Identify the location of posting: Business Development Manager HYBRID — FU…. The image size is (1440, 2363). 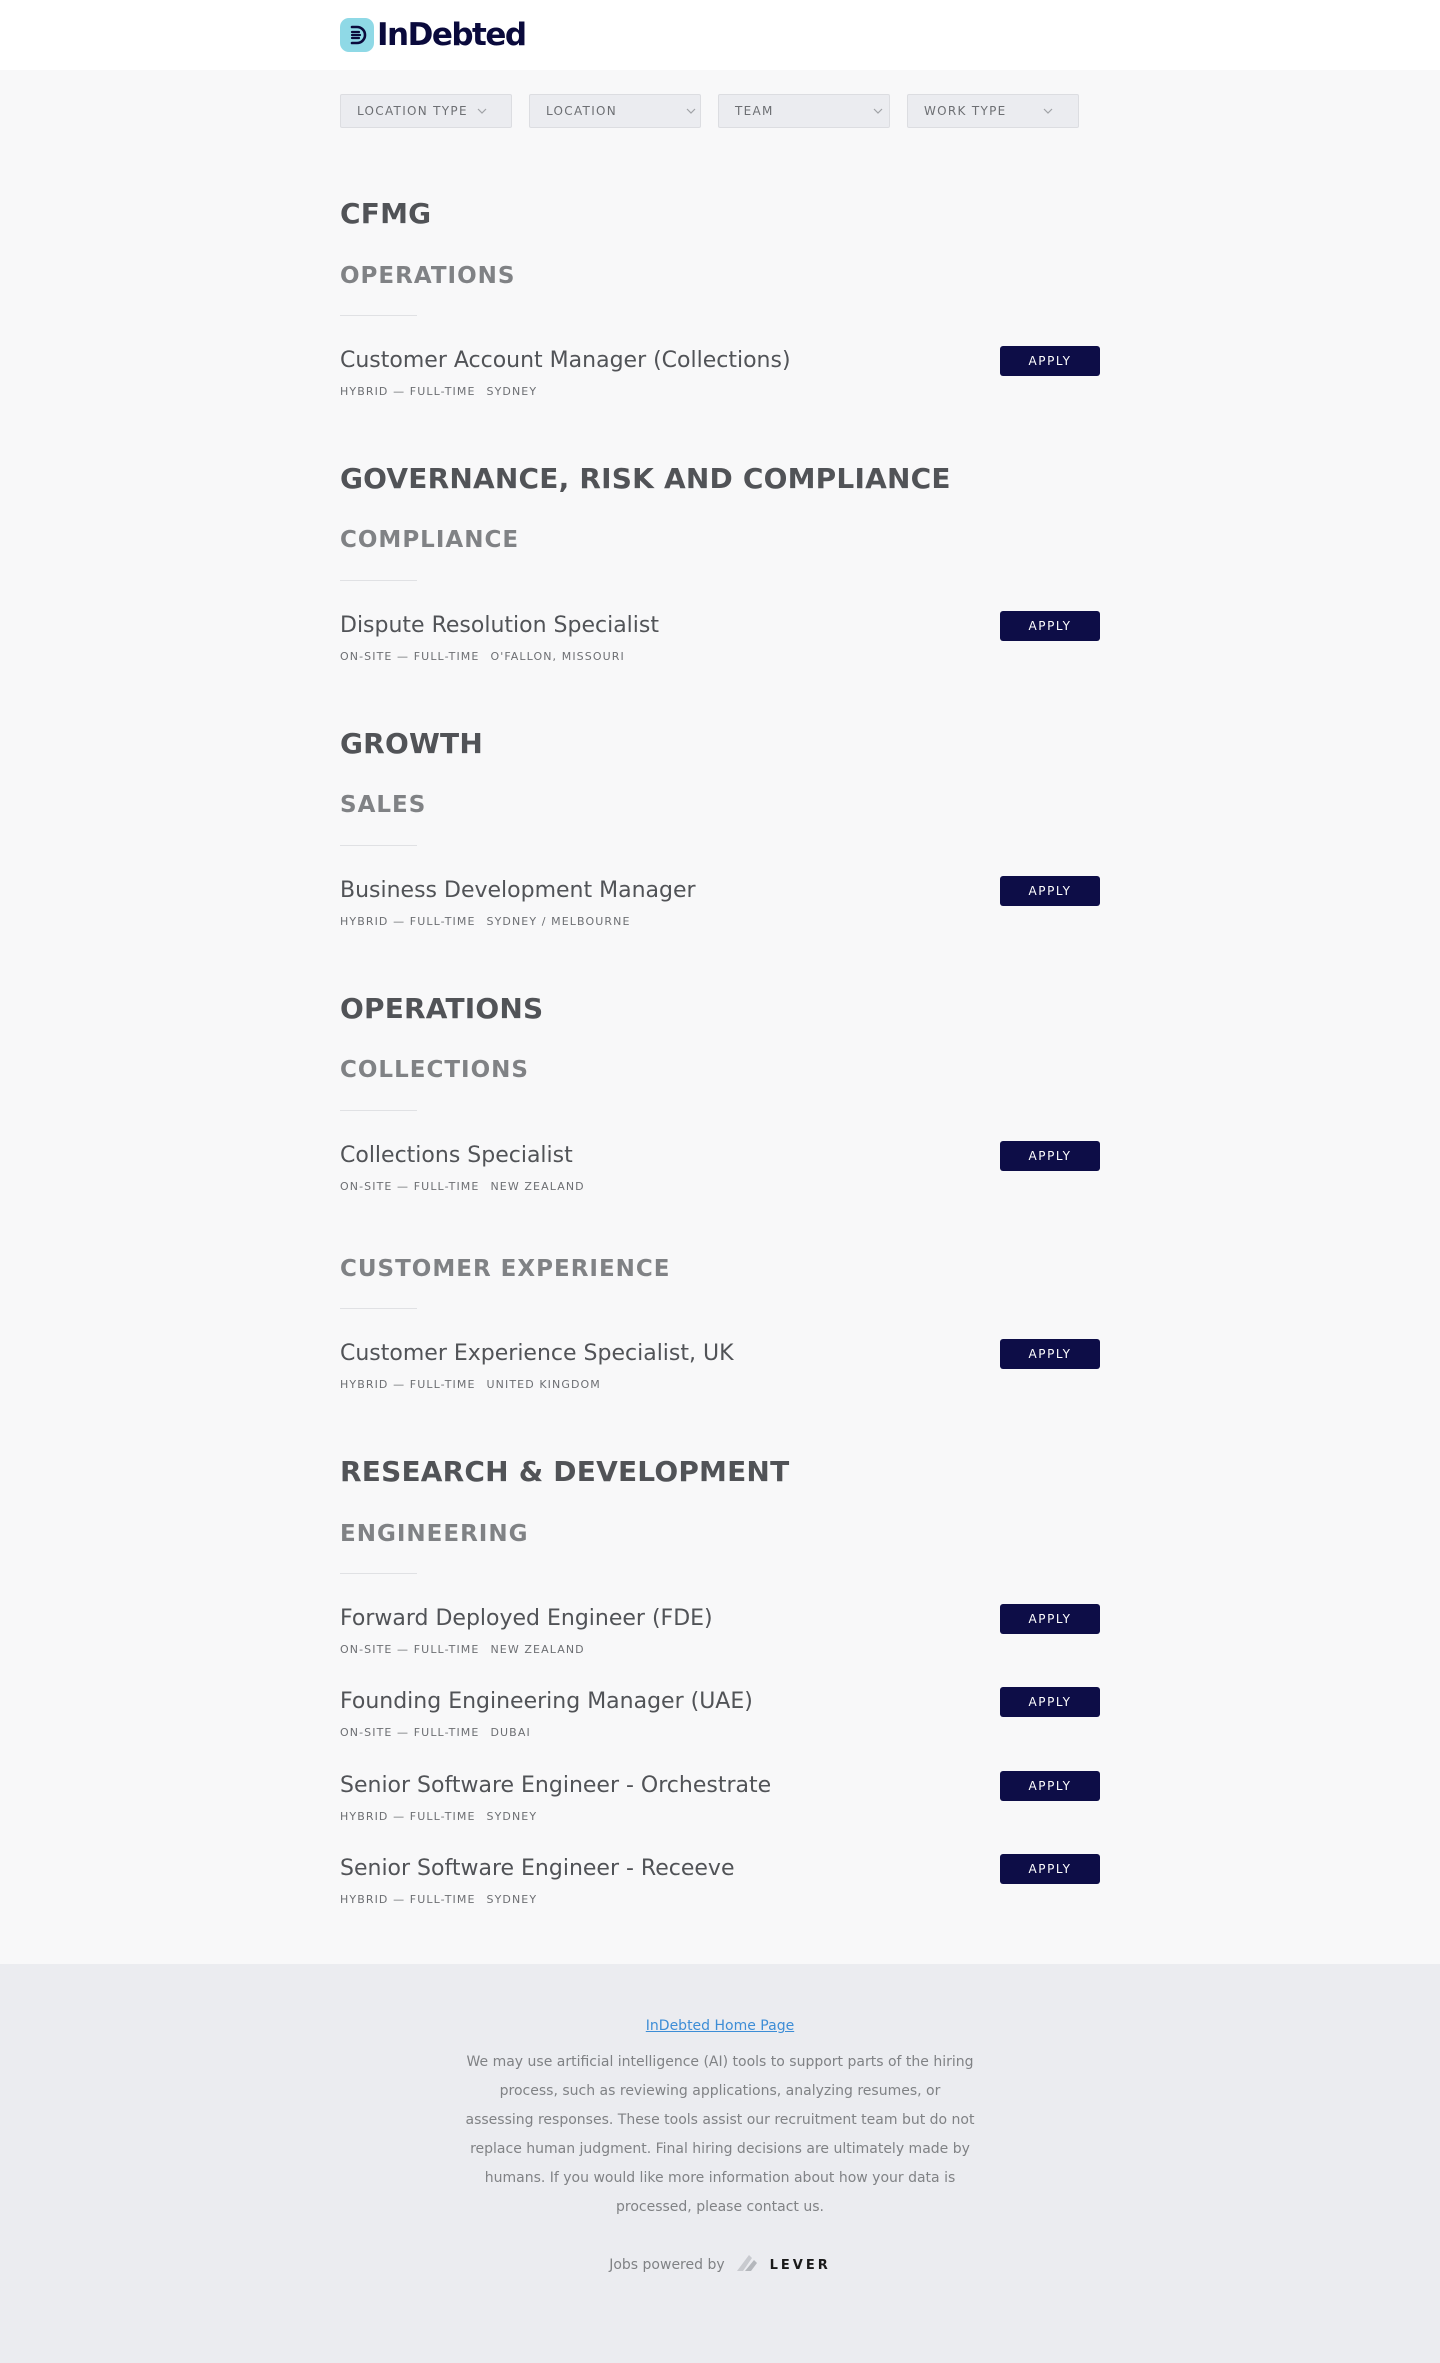
(720, 901).